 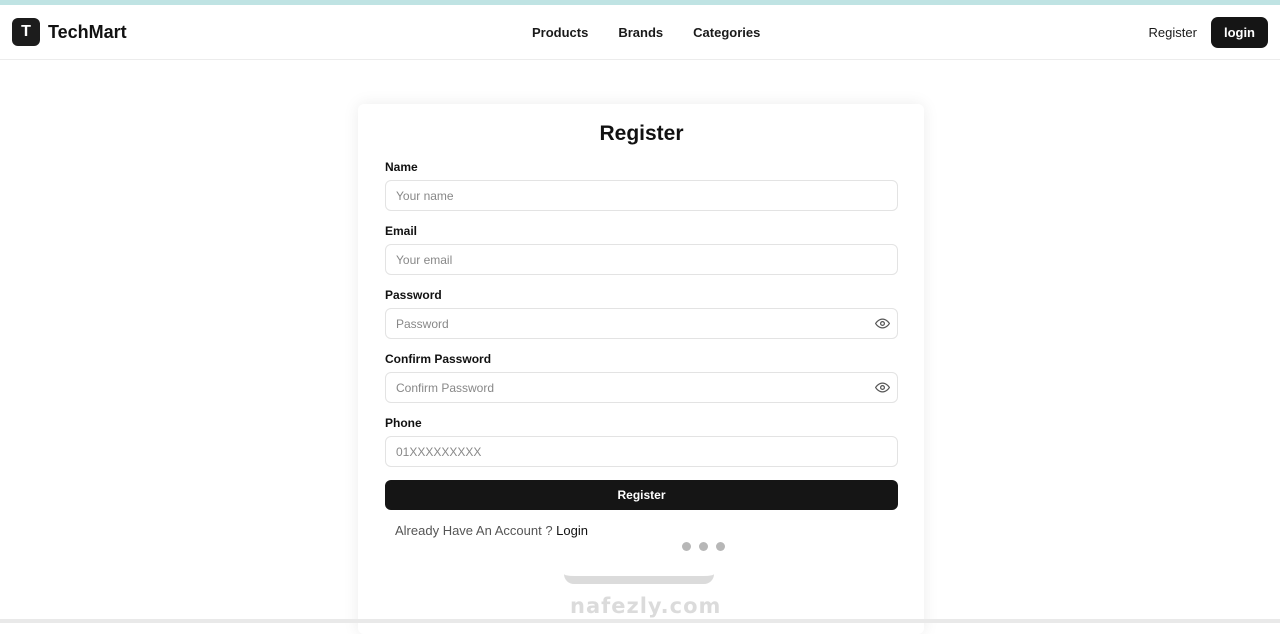 I want to click on brand: T TechMart, so click(x=69, y=32).